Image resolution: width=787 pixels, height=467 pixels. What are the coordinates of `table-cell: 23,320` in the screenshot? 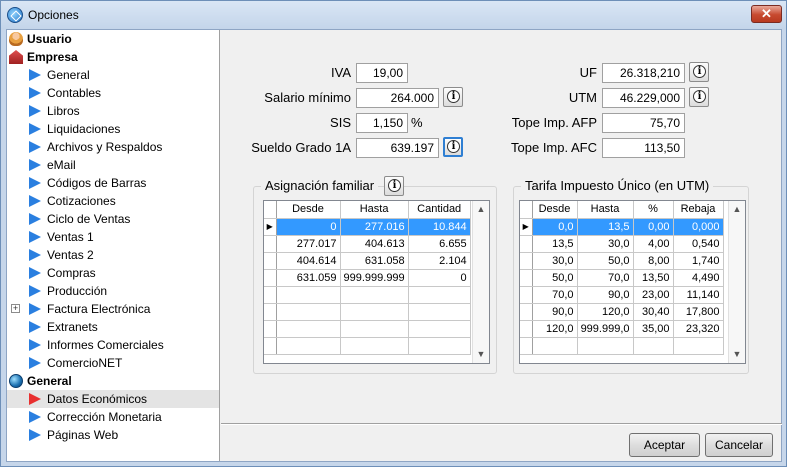 It's located at (698, 329).